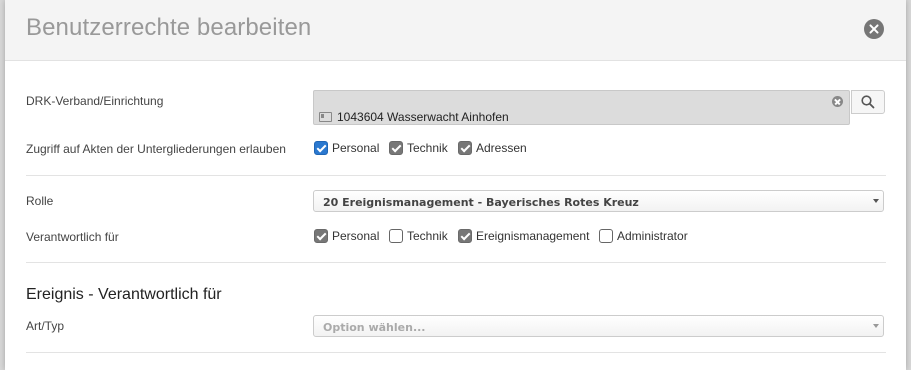 Image resolution: width=911 pixels, height=370 pixels. I want to click on org-search-button, so click(868, 102).